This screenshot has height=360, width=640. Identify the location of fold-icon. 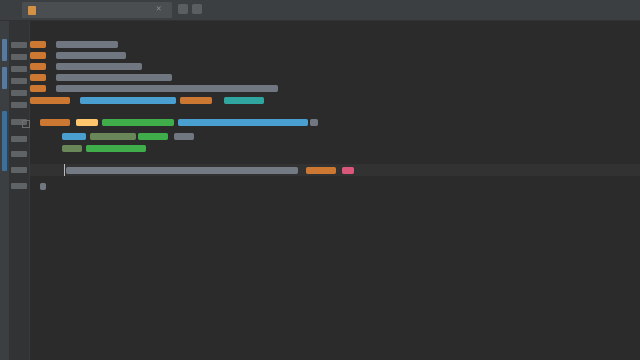
(26, 124).